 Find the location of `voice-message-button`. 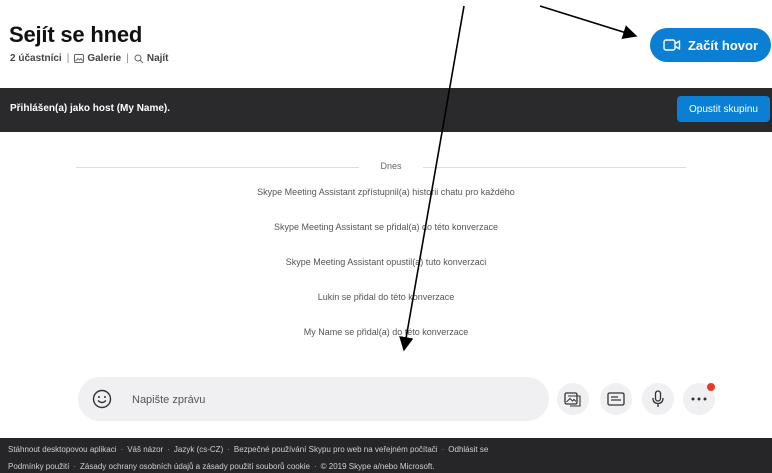

voice-message-button is located at coordinates (658, 399).